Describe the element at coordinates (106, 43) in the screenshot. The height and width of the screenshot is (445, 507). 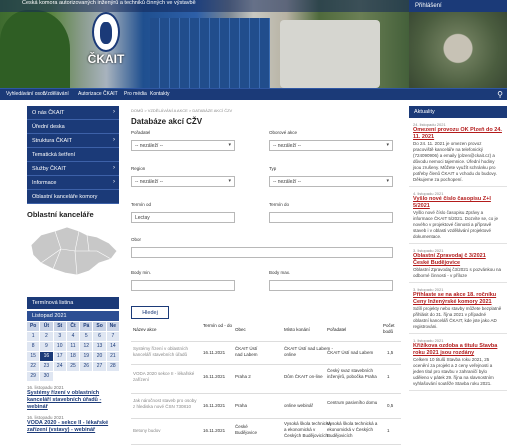
I see `ckait-logo: ČKAIT` at that location.